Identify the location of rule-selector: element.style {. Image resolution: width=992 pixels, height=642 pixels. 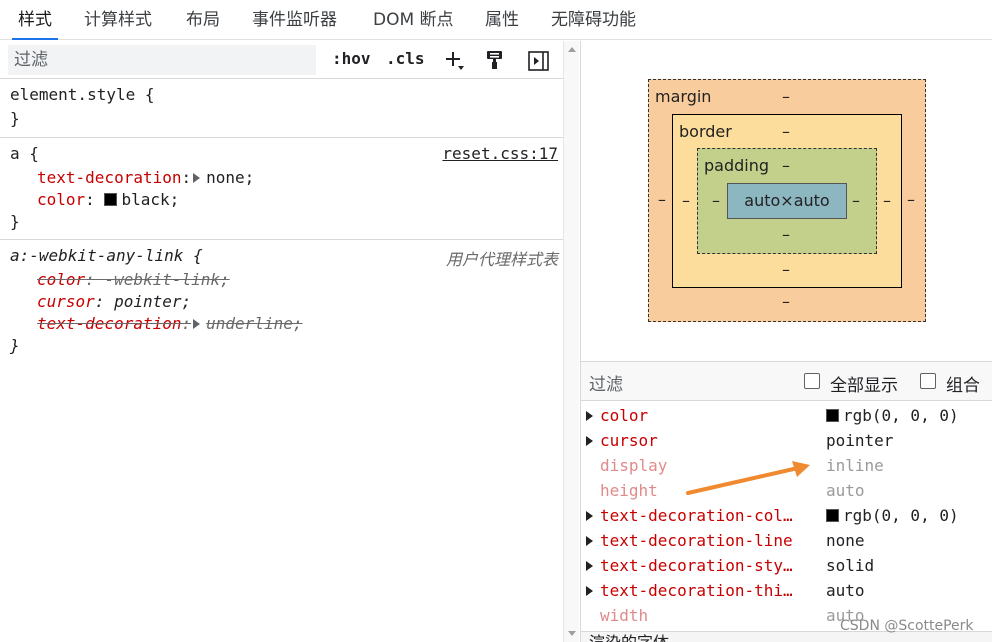
(82, 94).